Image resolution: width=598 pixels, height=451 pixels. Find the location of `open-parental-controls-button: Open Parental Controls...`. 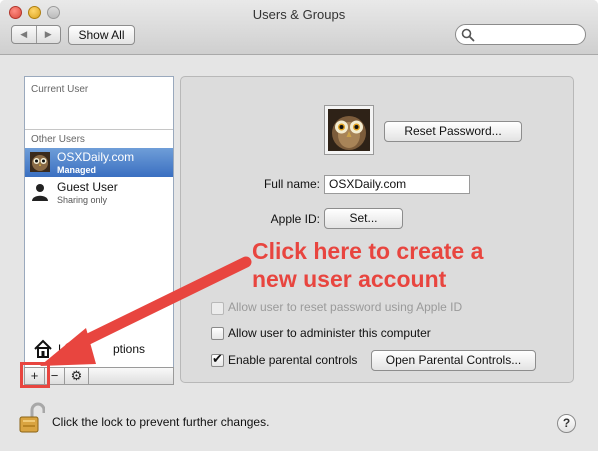

open-parental-controls-button: Open Parental Controls... is located at coordinates (453, 360).